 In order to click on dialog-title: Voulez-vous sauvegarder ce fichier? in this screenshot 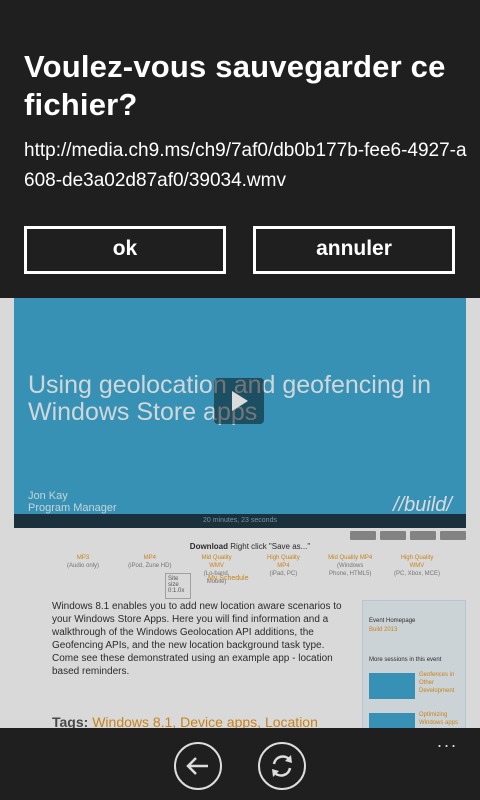, I will do `click(235, 85)`.